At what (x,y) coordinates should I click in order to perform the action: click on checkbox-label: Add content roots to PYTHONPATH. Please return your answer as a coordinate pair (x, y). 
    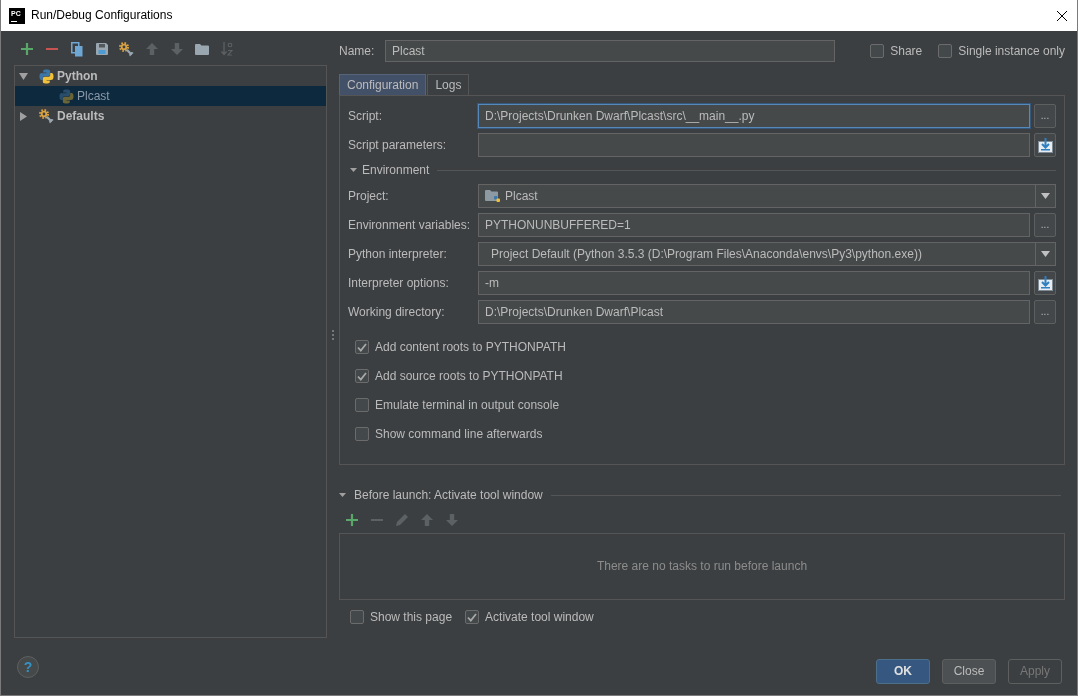
    Looking at the image, I should click on (470, 347).